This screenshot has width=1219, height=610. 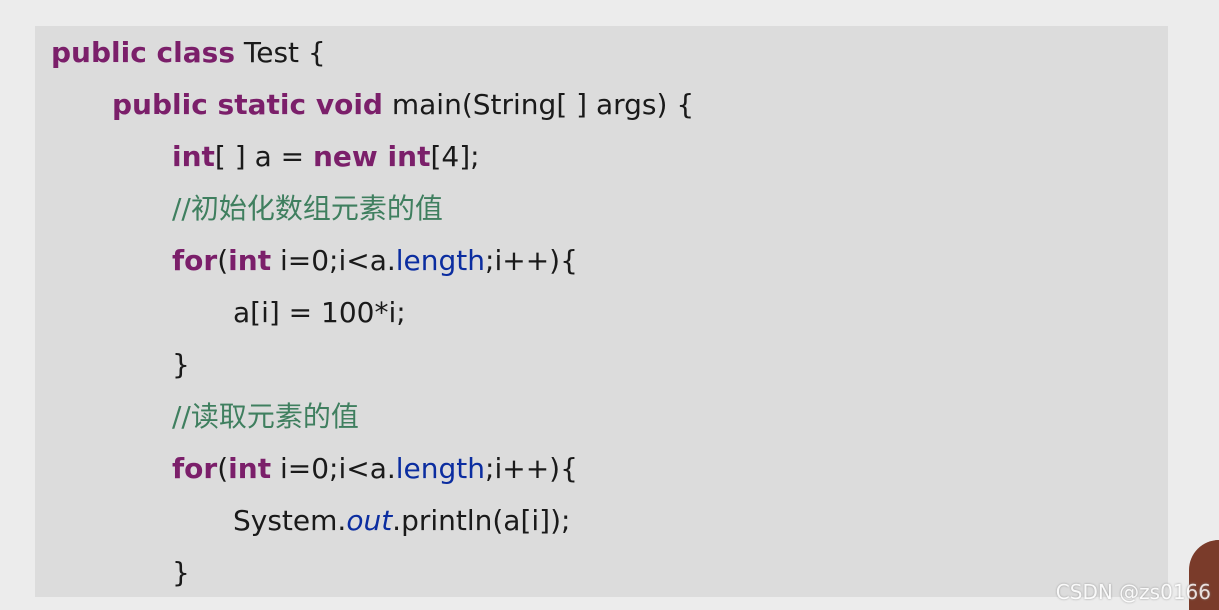 What do you see at coordinates (307, 208) in the screenshot?
I see `code-comment-1: //初始化数组元素的值` at bounding box center [307, 208].